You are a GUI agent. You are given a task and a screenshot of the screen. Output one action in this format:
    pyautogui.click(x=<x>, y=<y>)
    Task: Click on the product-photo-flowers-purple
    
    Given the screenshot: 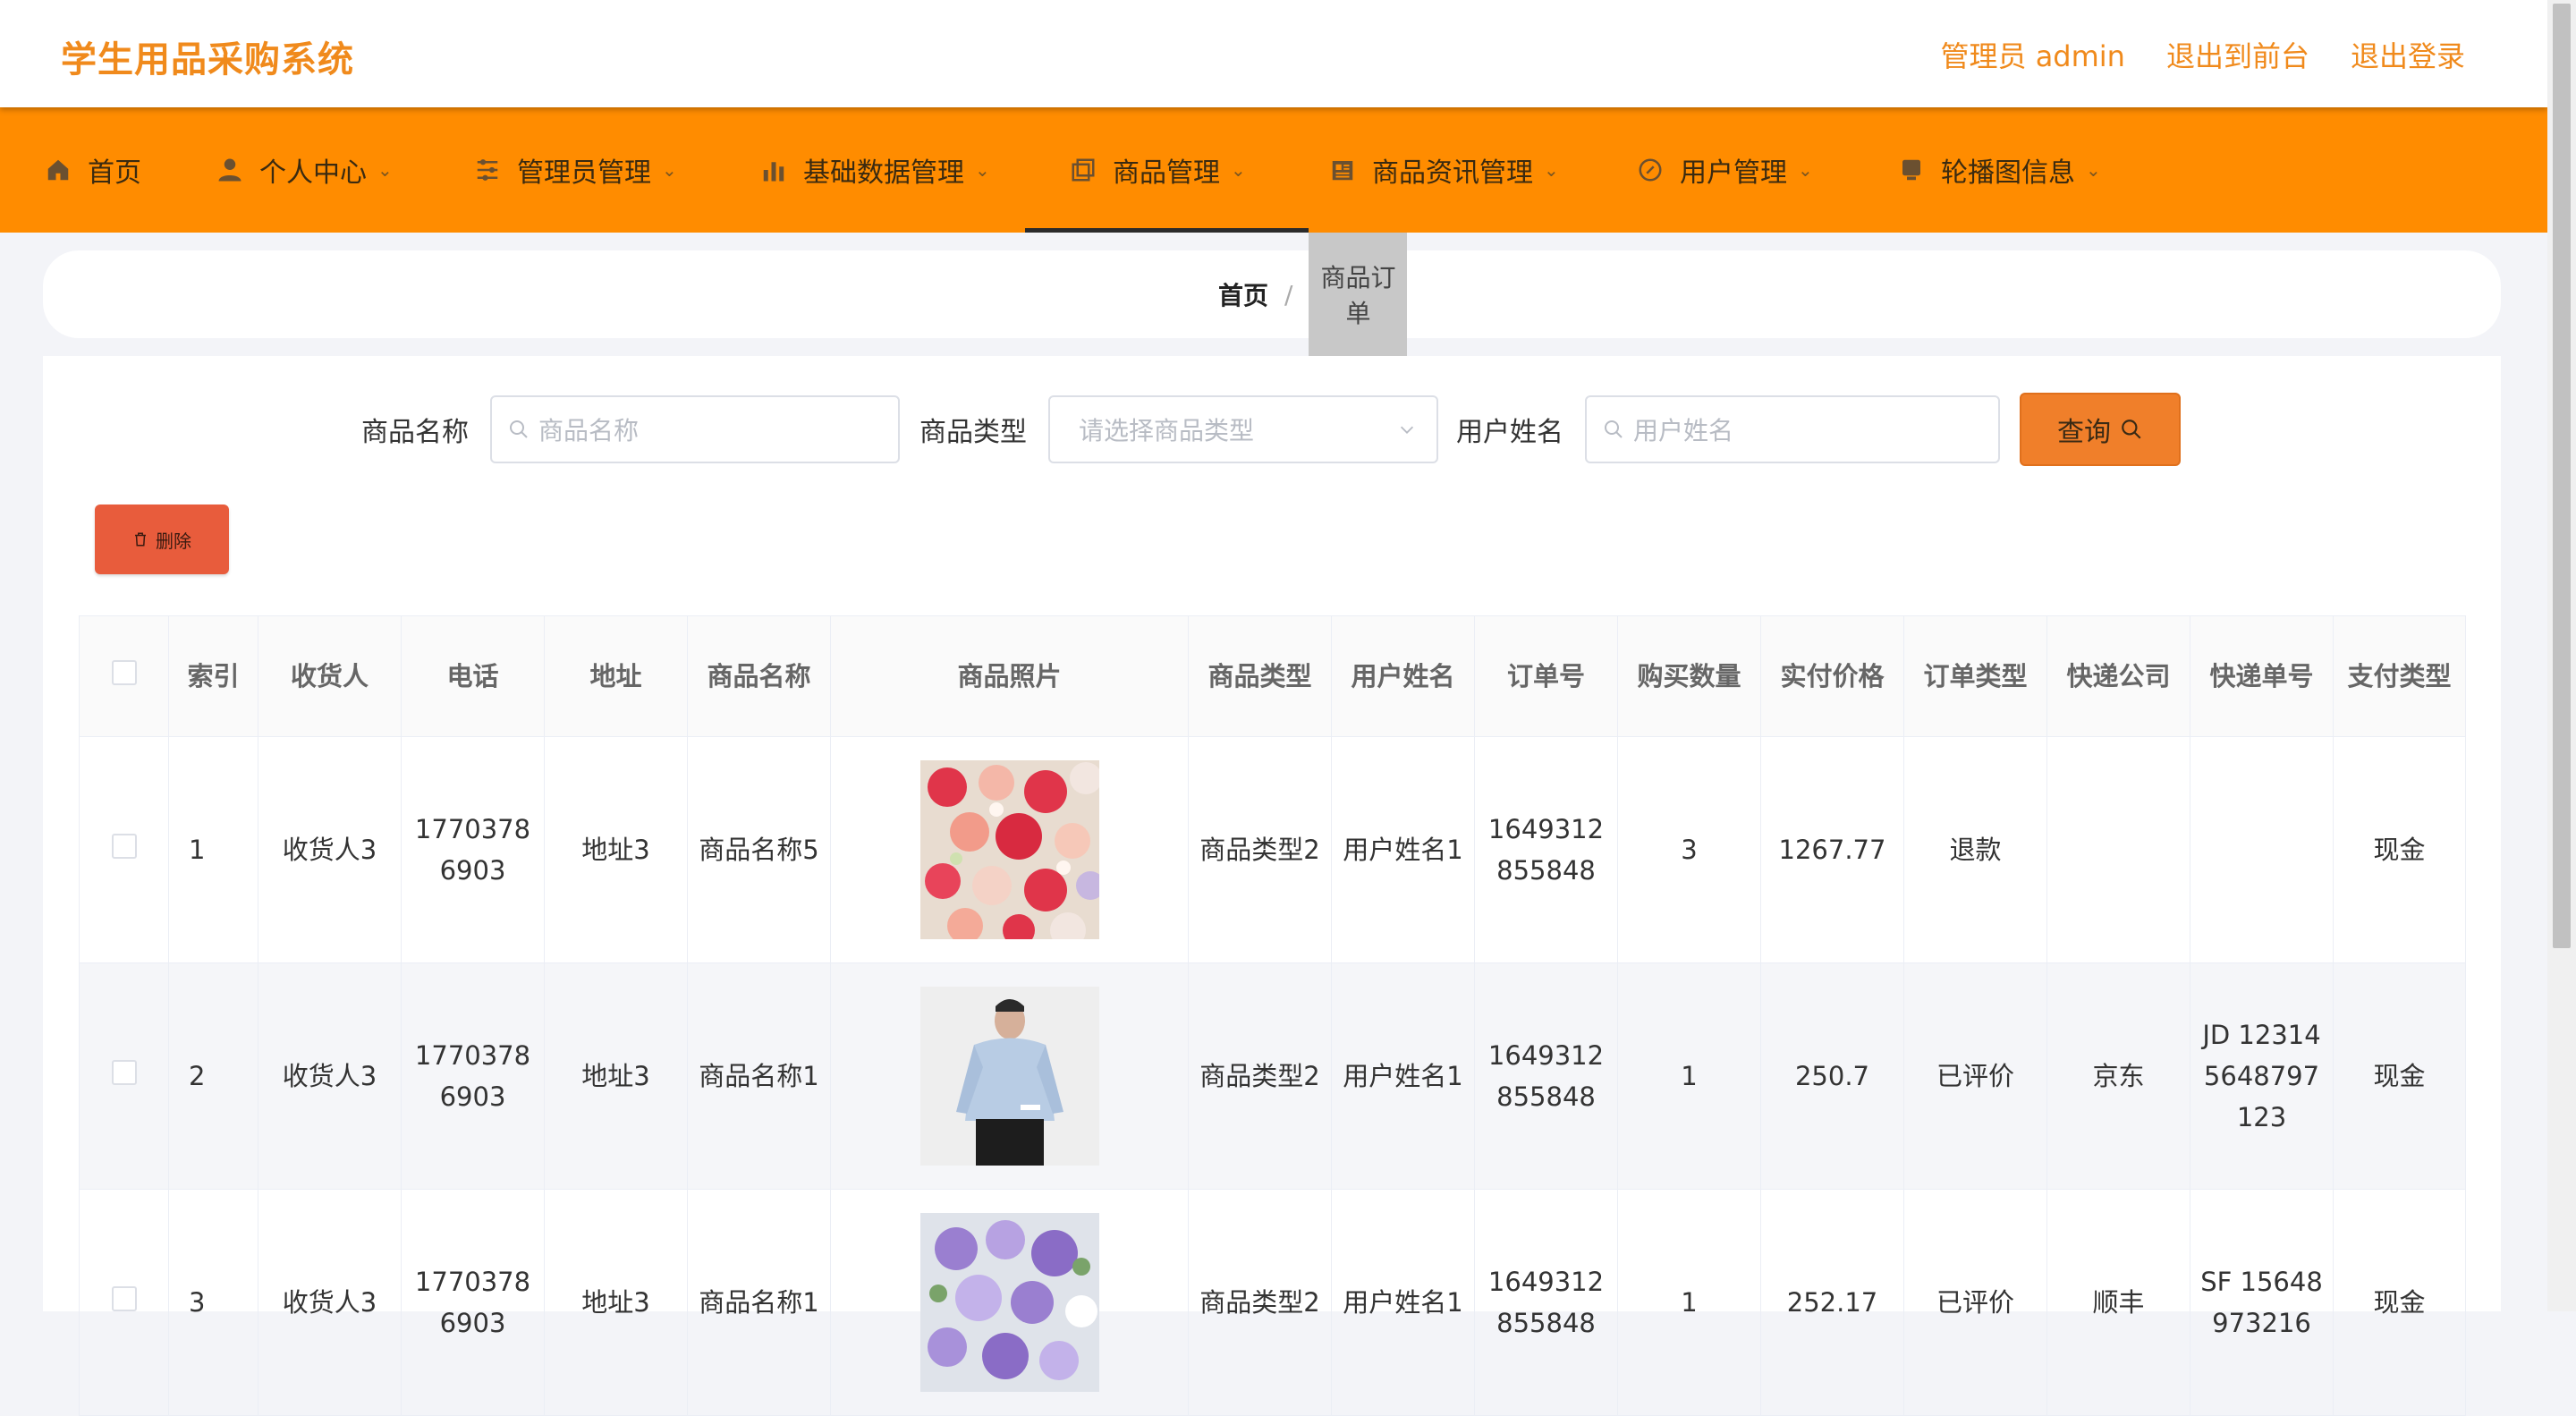 What is the action you would take?
    pyautogui.click(x=1009, y=1302)
    